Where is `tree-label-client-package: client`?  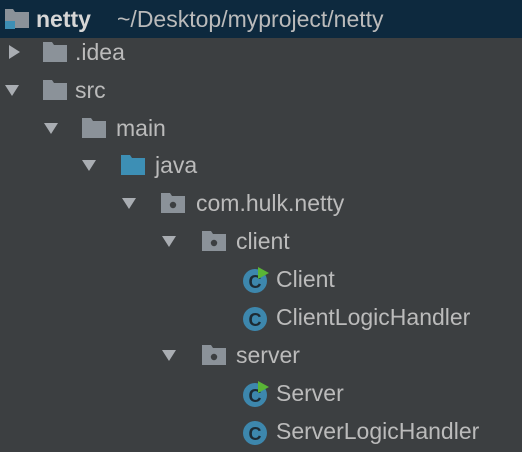
tree-label-client-package: client is located at coordinates (263, 241).